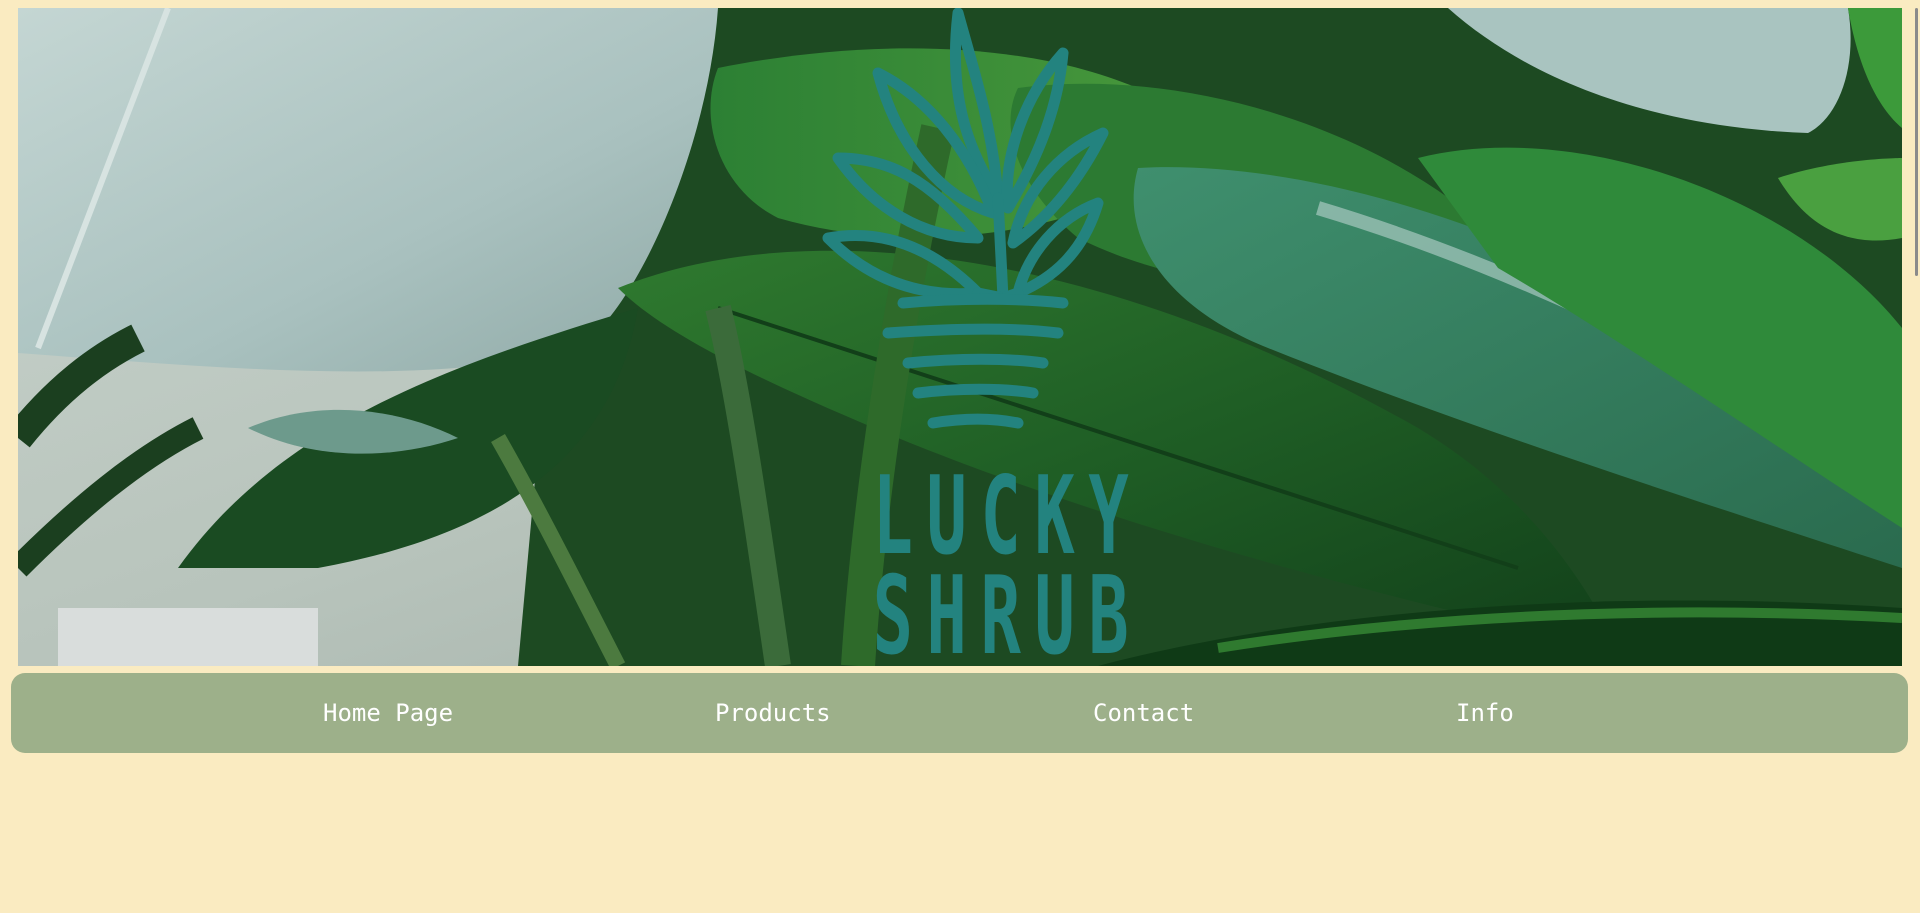  What do you see at coordinates (965, 218) in the screenshot?
I see `shrub-leaf-icon` at bounding box center [965, 218].